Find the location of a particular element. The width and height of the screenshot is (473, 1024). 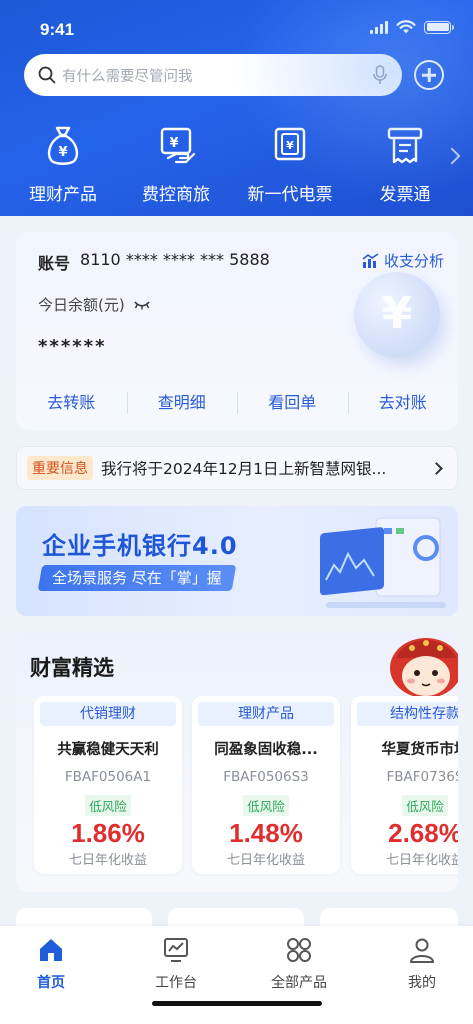

product-name: 华夏货币市场 is located at coordinates (420, 750).